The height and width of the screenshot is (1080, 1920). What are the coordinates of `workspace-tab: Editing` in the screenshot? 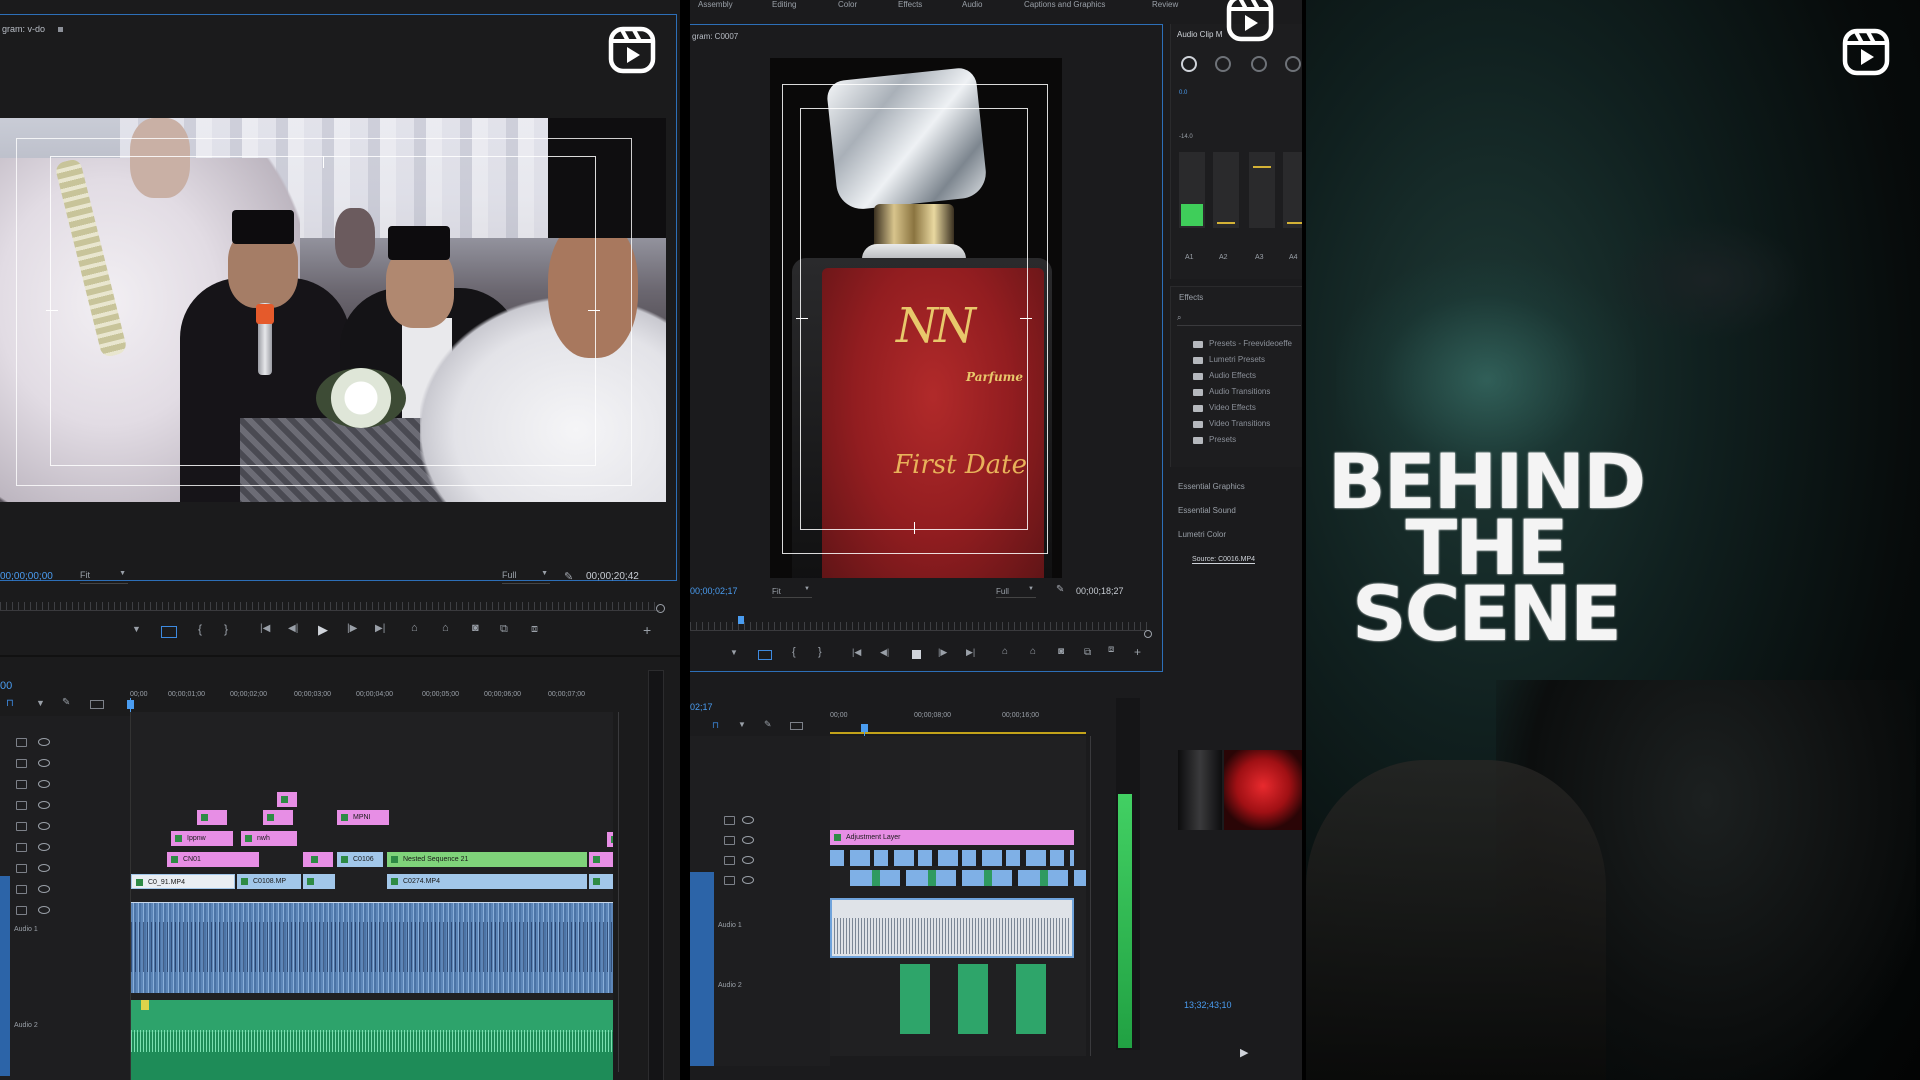 It's located at (784, 4).